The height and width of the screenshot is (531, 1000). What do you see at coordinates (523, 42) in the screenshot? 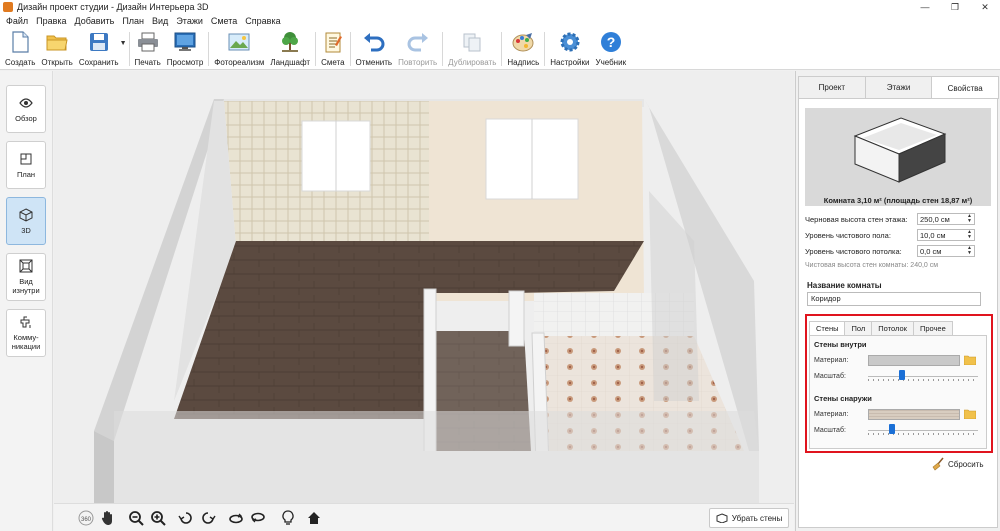
I see `paint-palette-icon` at bounding box center [523, 42].